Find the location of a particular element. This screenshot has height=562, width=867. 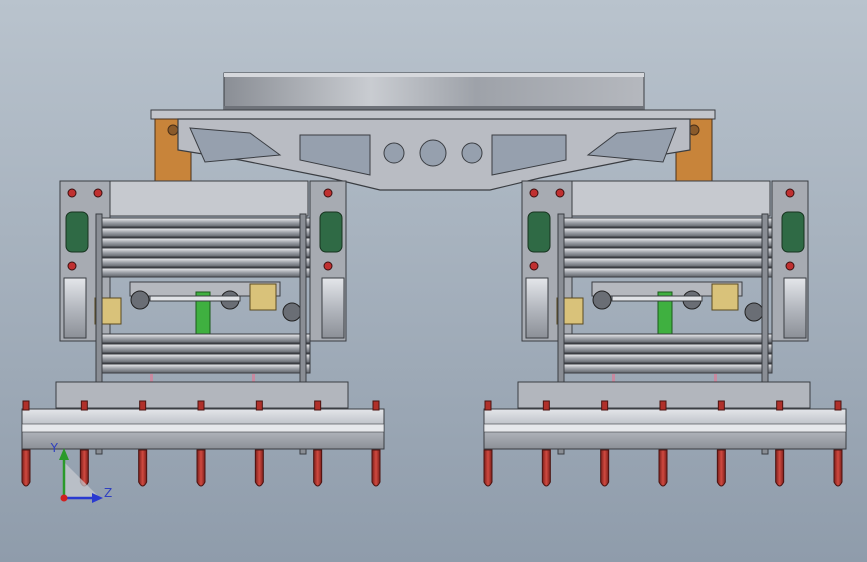

y-axis-label: Y is located at coordinates (54, 448).